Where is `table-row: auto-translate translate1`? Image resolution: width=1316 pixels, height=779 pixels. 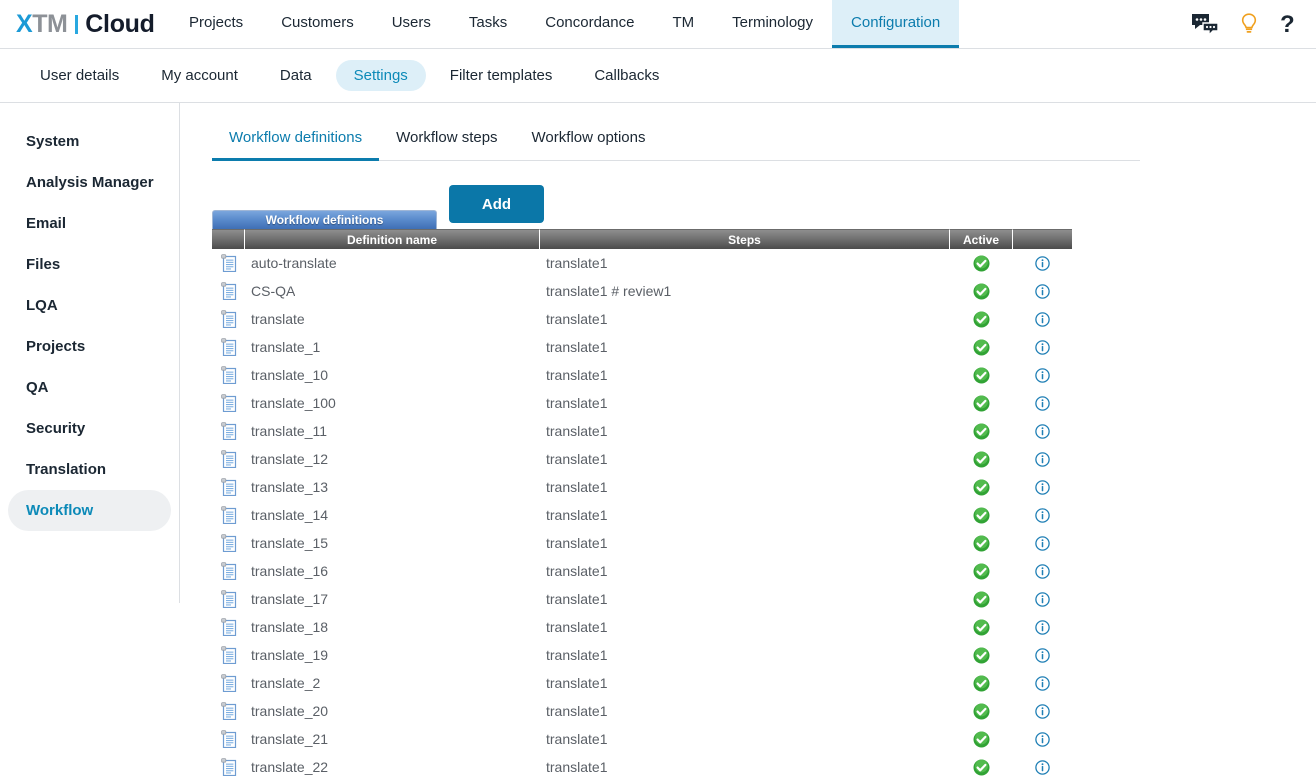
table-row: auto-translate translate1 is located at coordinates (642, 263).